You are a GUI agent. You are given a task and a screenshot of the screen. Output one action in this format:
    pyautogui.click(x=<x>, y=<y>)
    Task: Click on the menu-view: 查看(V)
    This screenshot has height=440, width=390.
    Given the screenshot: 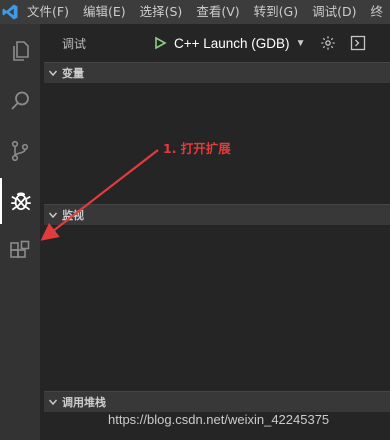 What is the action you would take?
    pyautogui.click(x=217, y=12)
    